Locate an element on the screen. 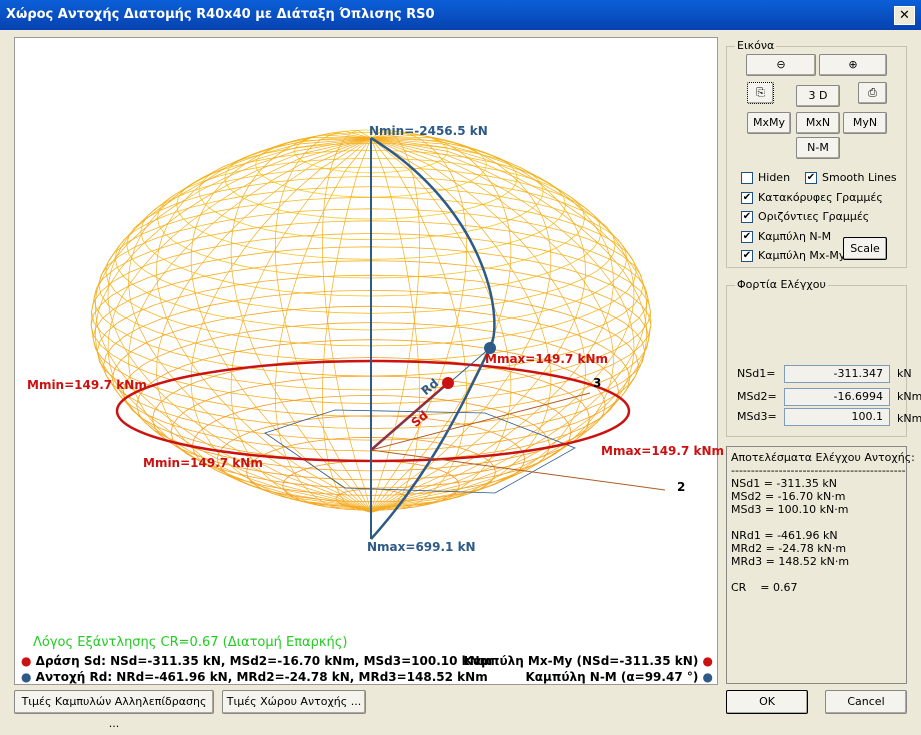  3d-button: 3 D is located at coordinates (818, 96).